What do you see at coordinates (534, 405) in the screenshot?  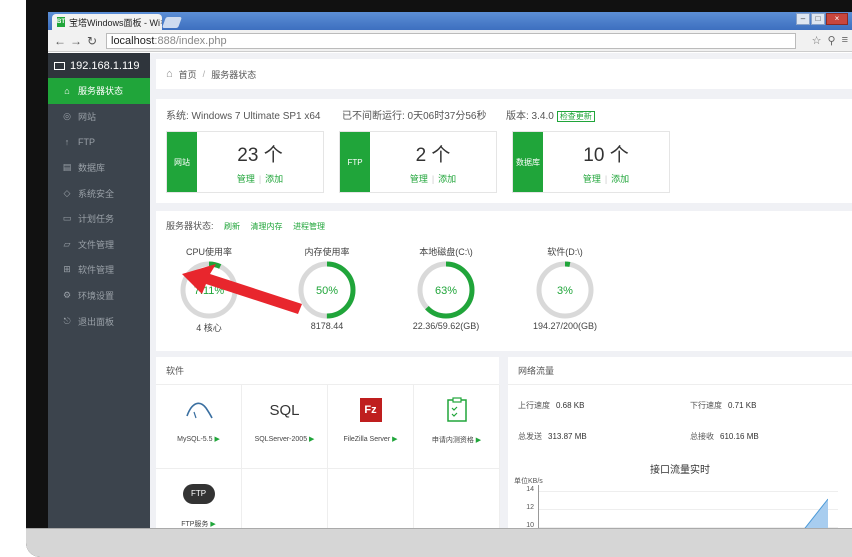 I see `upload-label: 上行速度` at bounding box center [534, 405].